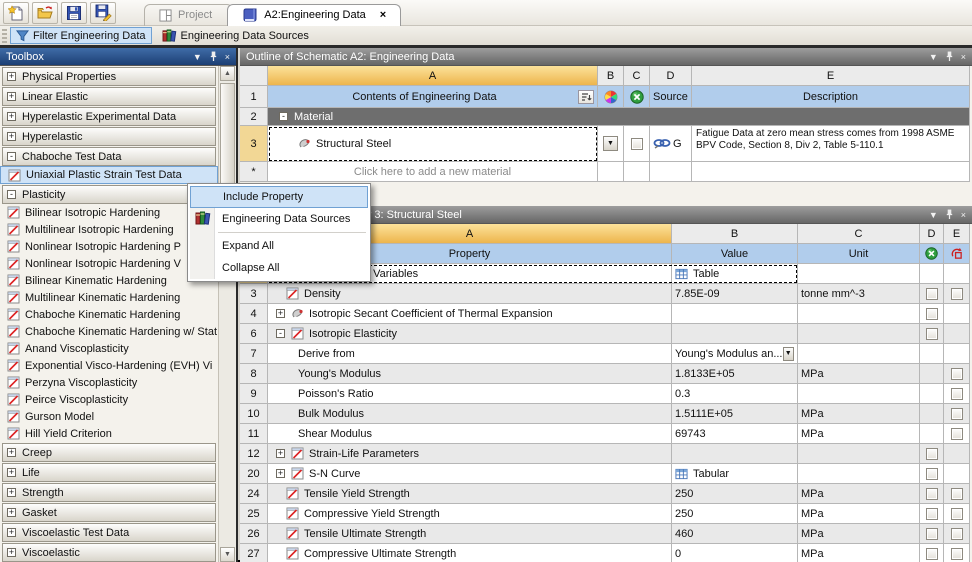 Image resolution: width=972 pixels, height=562 pixels. I want to click on filter-engineering-data-button: Filter Engineering Data, so click(81, 35).